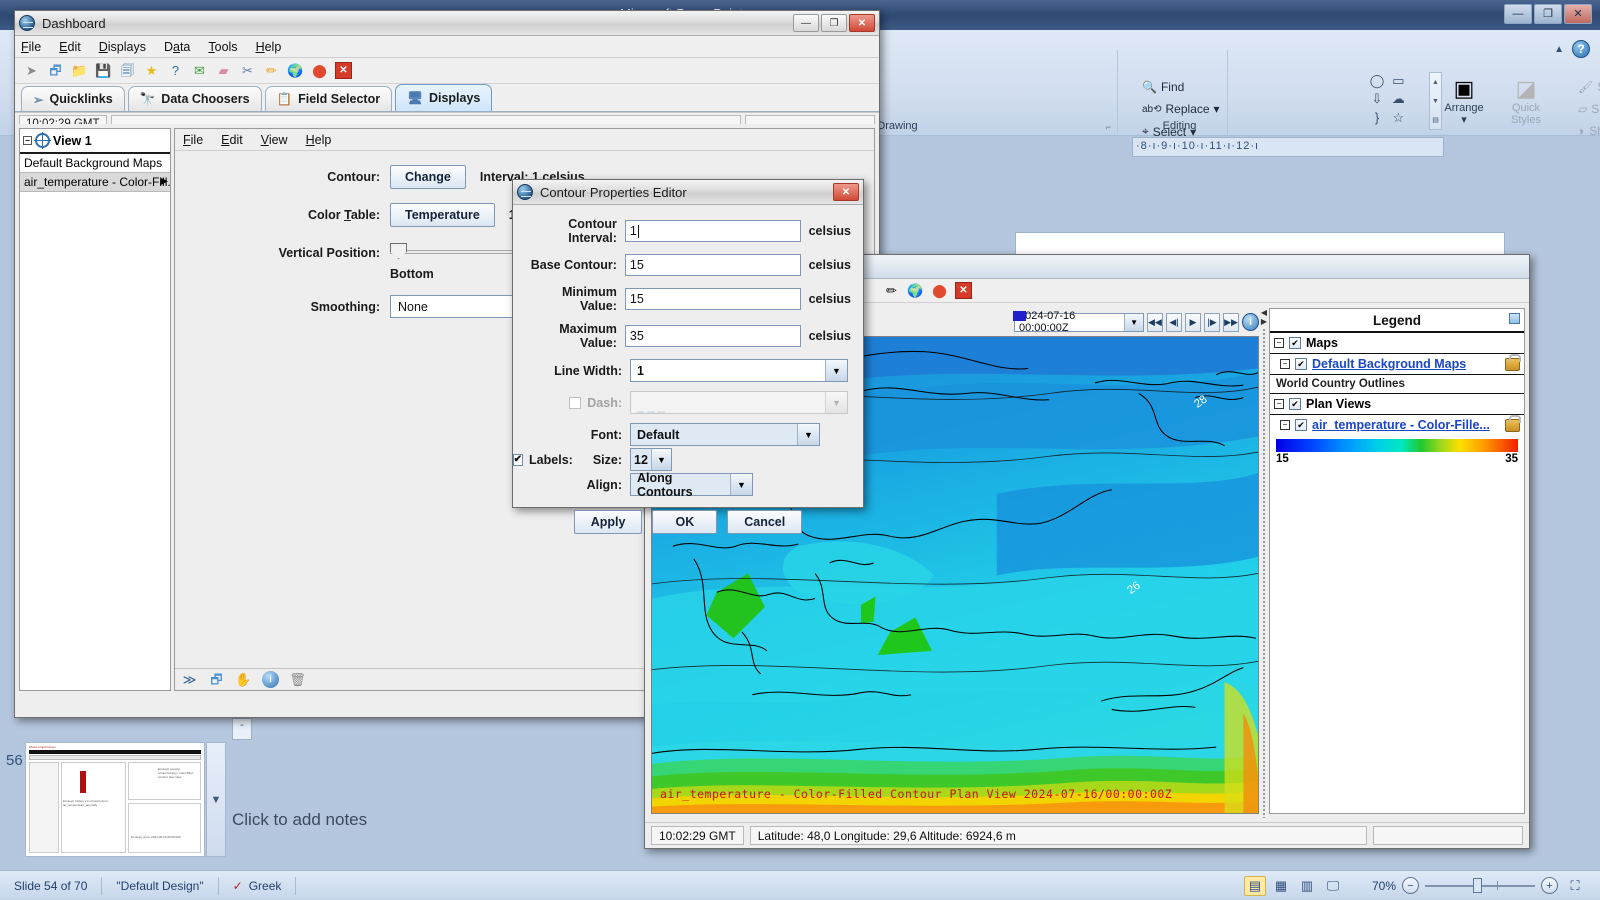 The height and width of the screenshot is (900, 1600). What do you see at coordinates (274, 140) in the screenshot?
I see `display-menu-view: View` at bounding box center [274, 140].